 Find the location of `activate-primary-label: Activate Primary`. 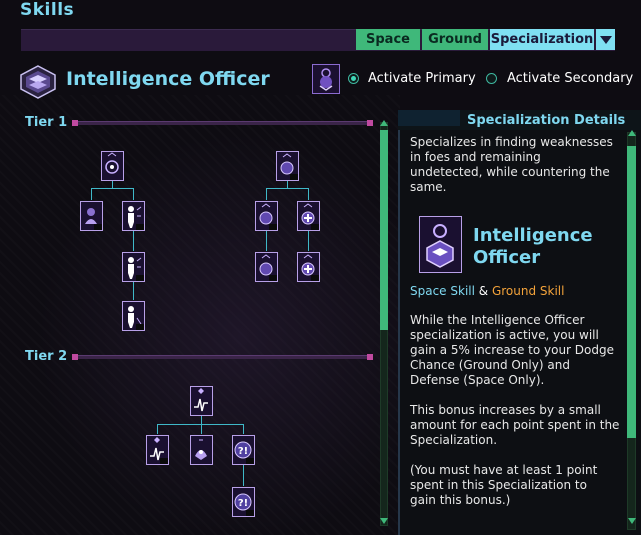

activate-primary-label: Activate Primary is located at coordinates (422, 78).